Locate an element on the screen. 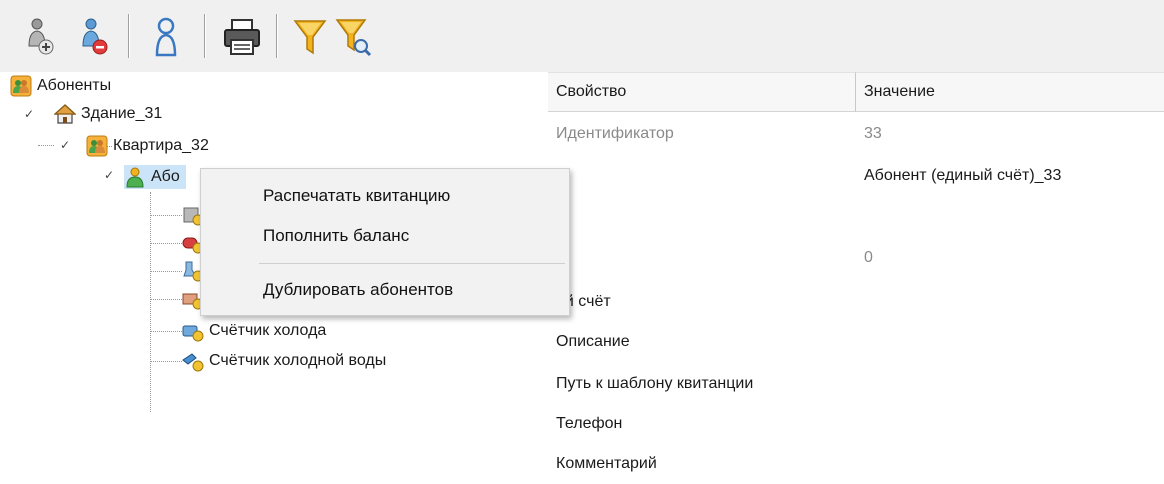 This screenshot has height=484, width=1164. table-row is located at coordinates (856, 218).